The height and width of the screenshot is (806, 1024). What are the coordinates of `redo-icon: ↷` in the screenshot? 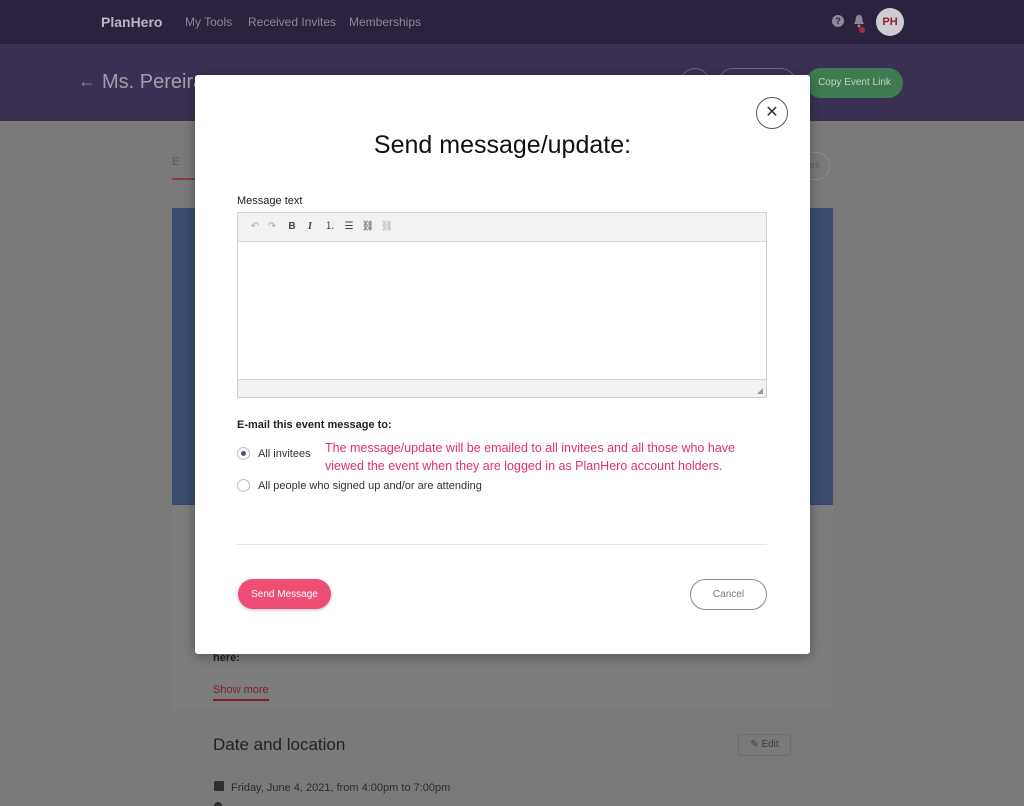 It's located at (272, 226).